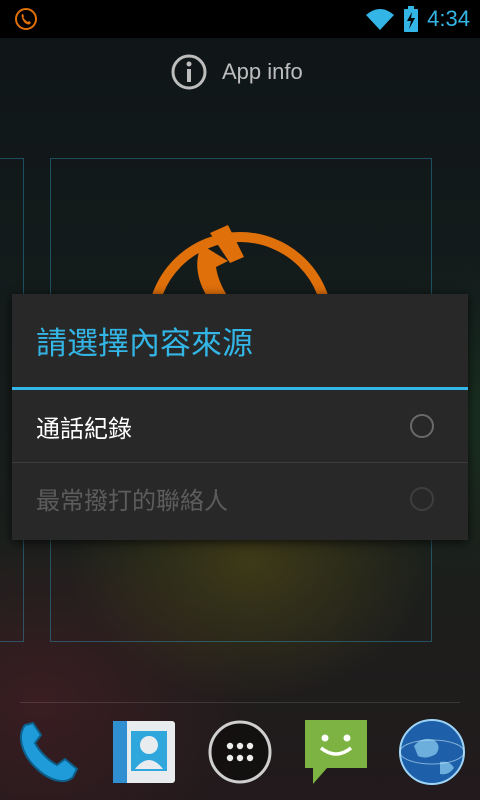 This screenshot has height=800, width=480. Describe the element at coordinates (49, 752) in the screenshot. I see `phone-icon` at that location.